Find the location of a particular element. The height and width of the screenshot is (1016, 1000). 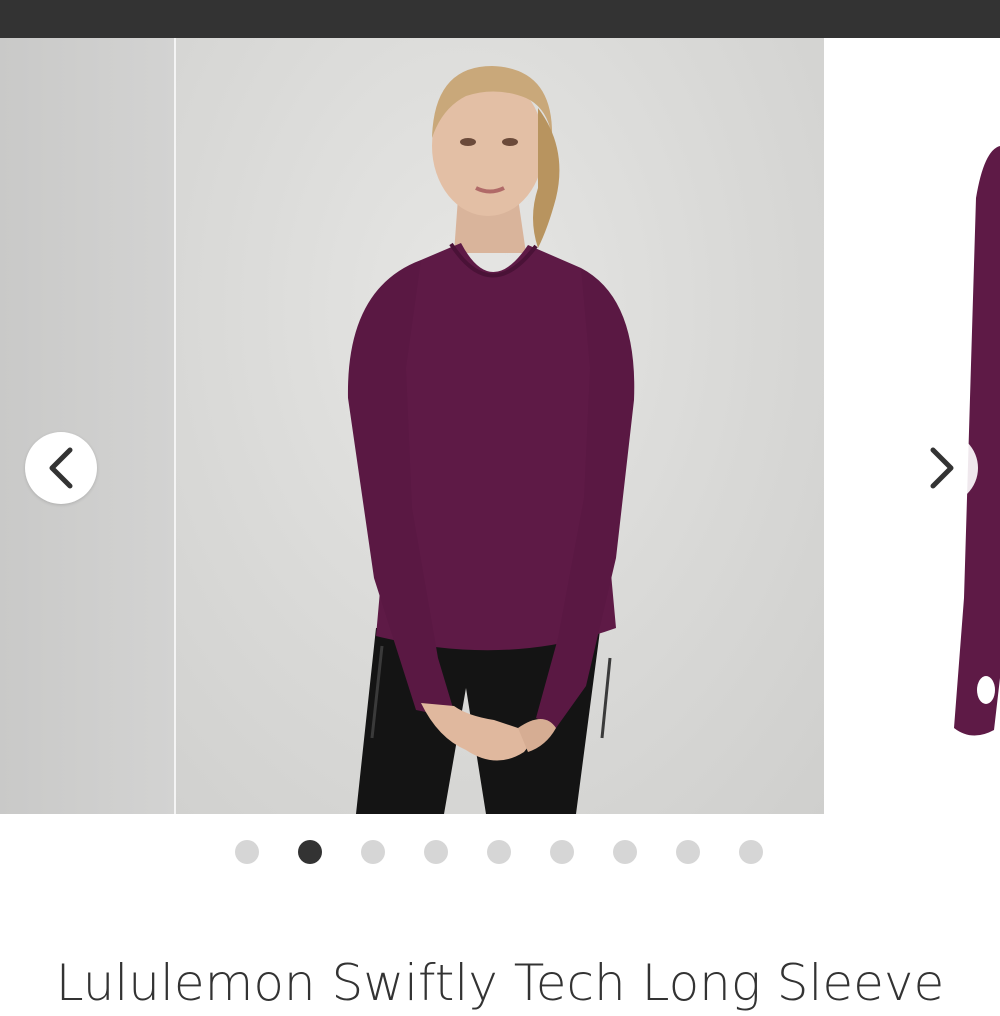

carousel-pagination is located at coordinates (500, 852).